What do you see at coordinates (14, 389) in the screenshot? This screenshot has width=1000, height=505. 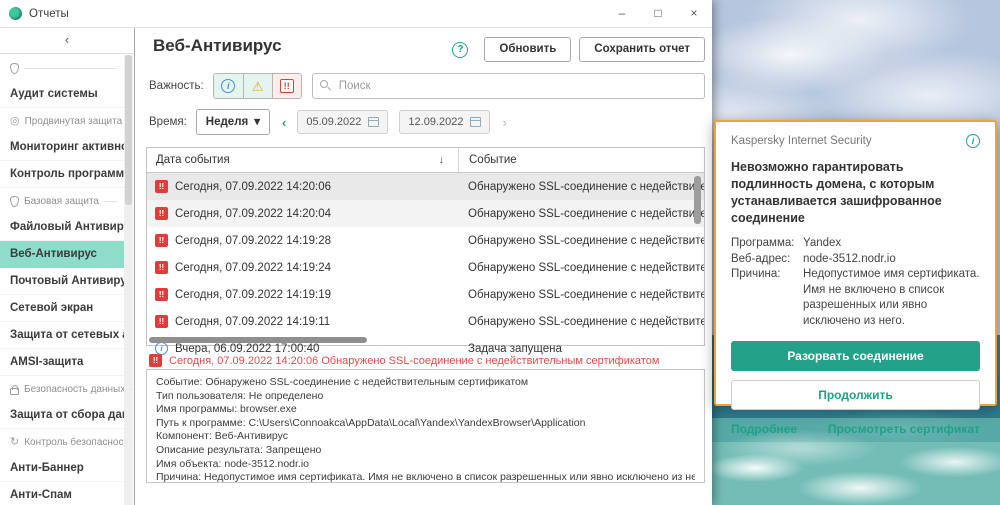 I see `lock-icon` at bounding box center [14, 389].